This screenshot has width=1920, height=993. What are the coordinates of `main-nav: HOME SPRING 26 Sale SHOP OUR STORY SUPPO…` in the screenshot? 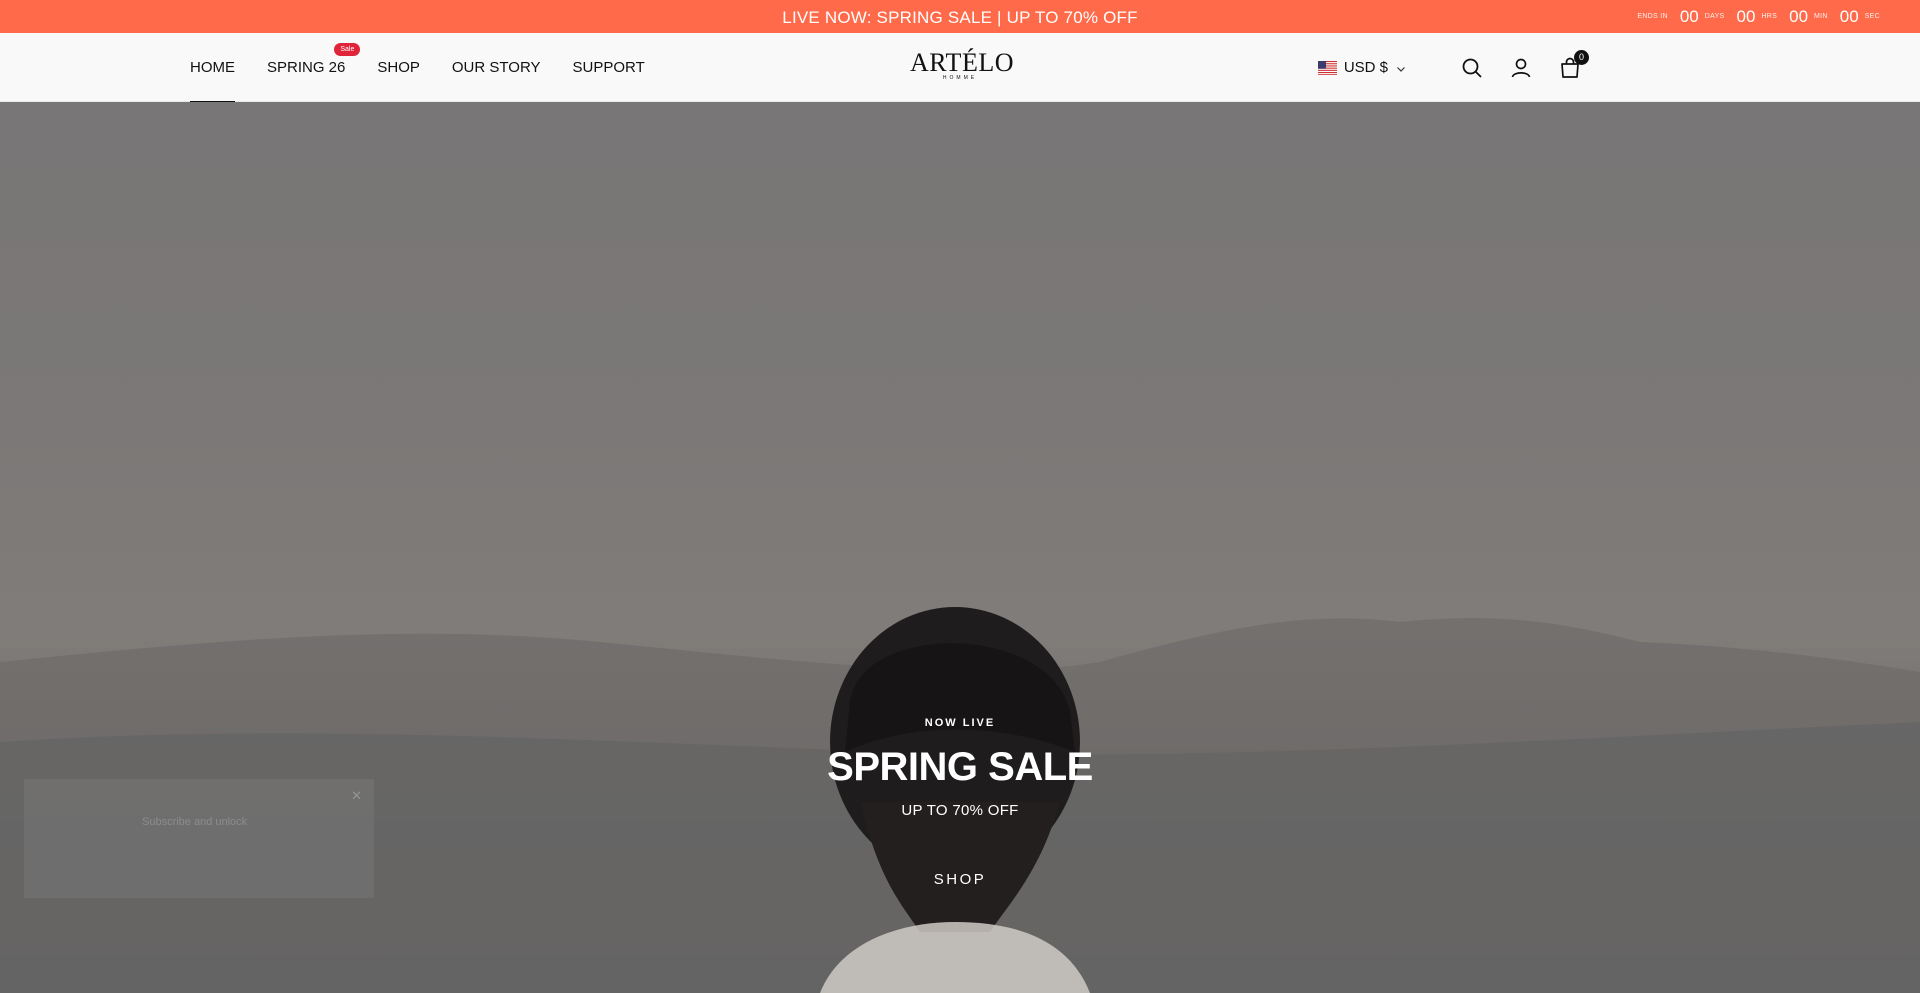 It's located at (433, 68).